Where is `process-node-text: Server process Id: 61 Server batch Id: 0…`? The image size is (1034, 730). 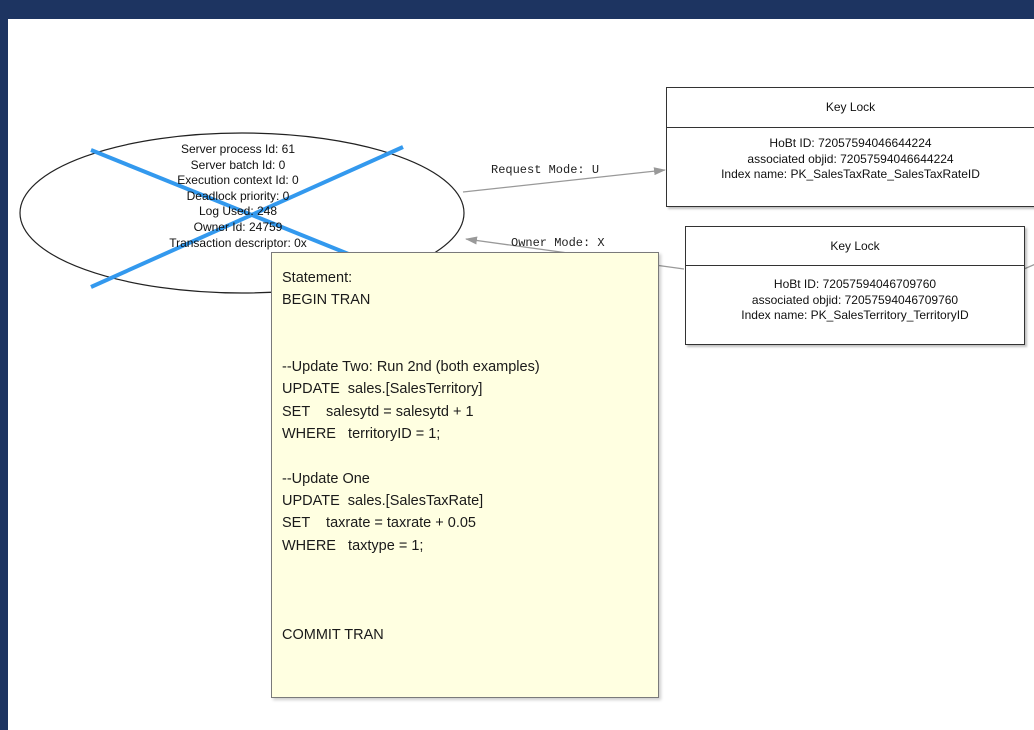
process-node-text: Server process Id: 61 Server batch Id: 0… is located at coordinates (238, 196).